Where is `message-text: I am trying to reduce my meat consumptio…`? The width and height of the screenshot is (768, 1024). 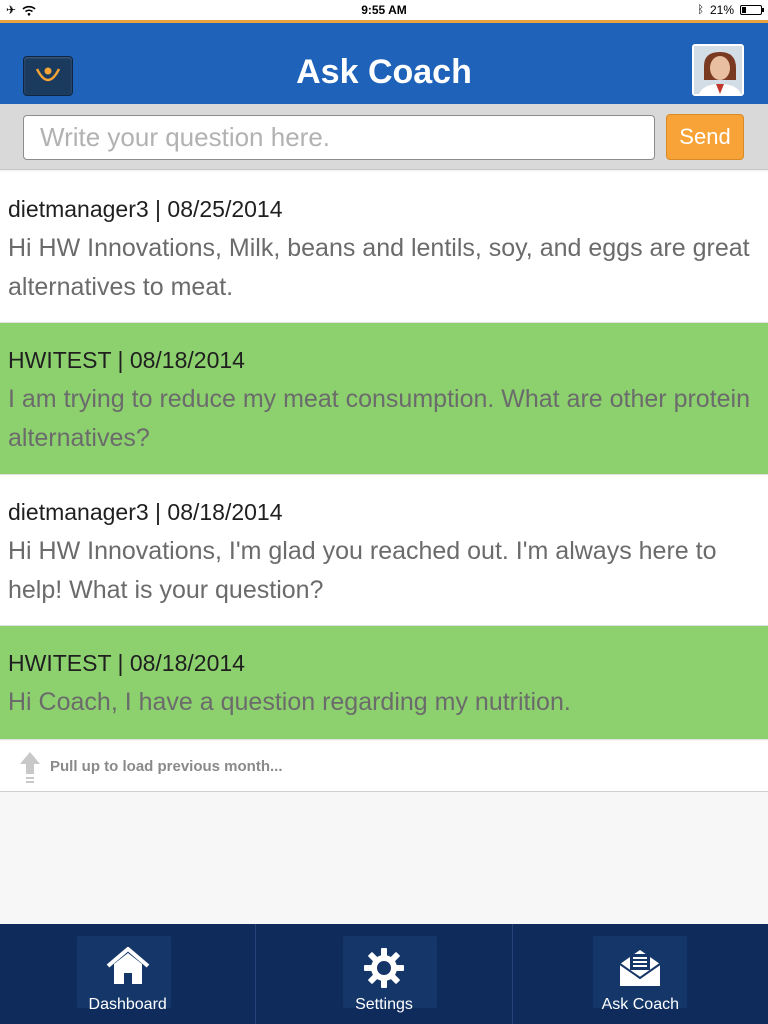
message-text: I am trying to reduce my meat consumptio… is located at coordinates (379, 418).